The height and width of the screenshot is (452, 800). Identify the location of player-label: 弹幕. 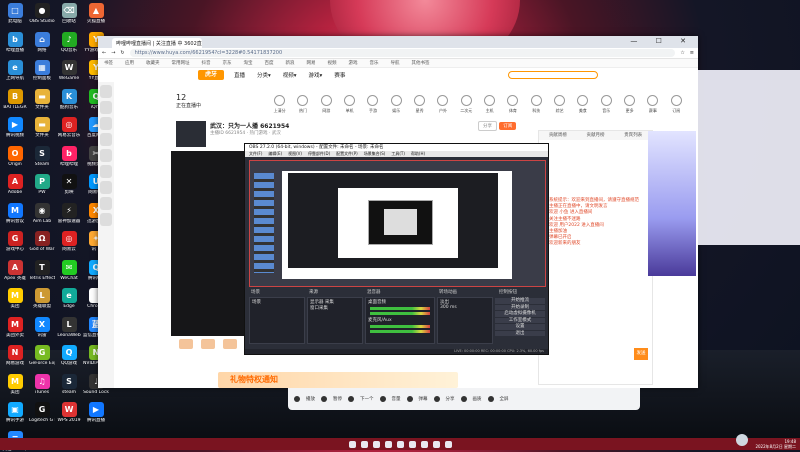
(423, 399).